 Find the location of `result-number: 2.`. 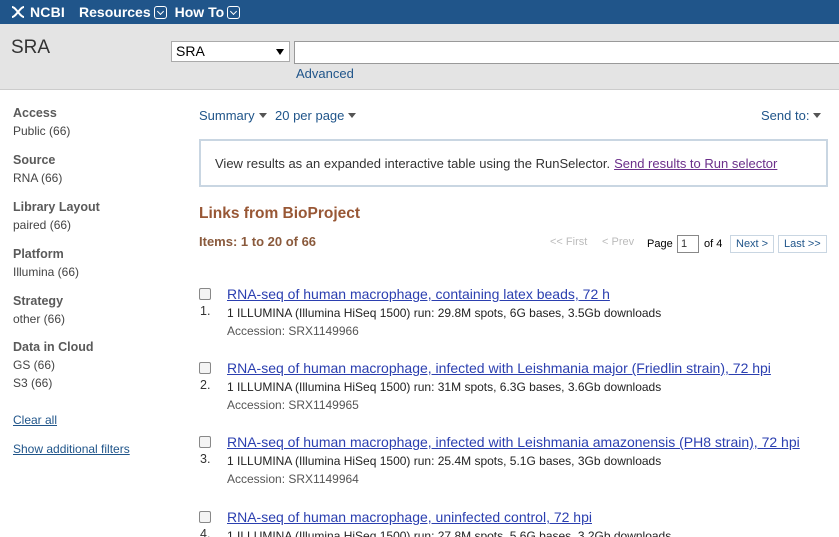

result-number: 2. is located at coordinates (205, 385).